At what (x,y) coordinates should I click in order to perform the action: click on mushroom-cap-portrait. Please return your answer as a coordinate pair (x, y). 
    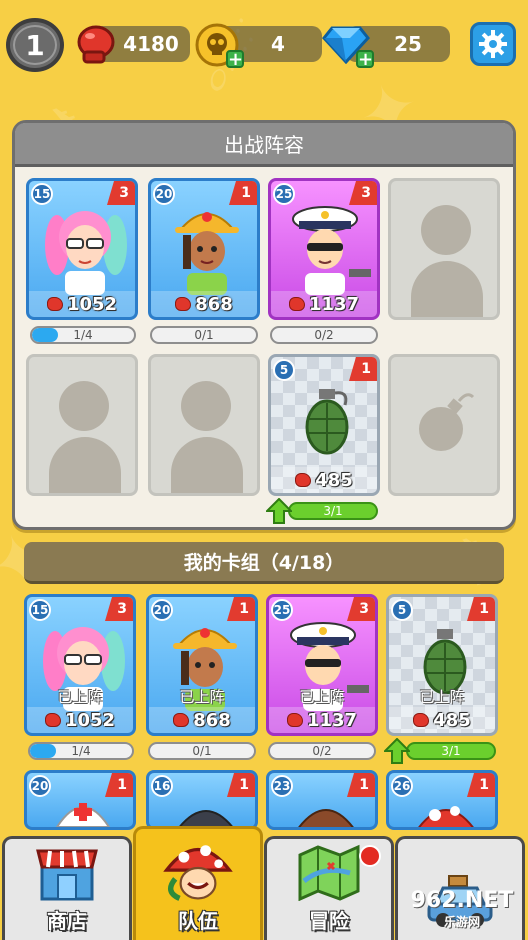
    Looking at the image, I should click on (446, 816).